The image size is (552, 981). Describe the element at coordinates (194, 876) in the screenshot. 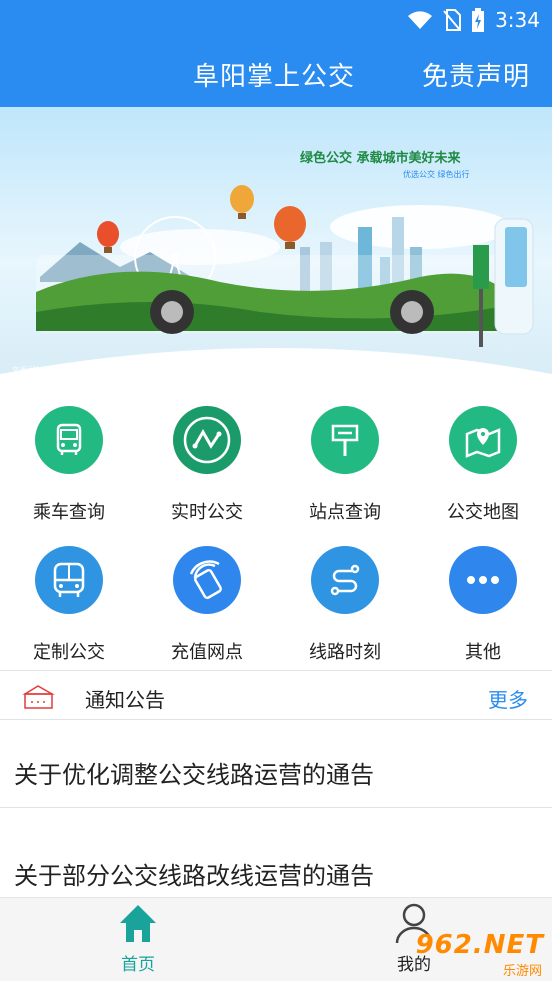

I see `news-title: 关于部分公交线路改线运营的通告` at that location.